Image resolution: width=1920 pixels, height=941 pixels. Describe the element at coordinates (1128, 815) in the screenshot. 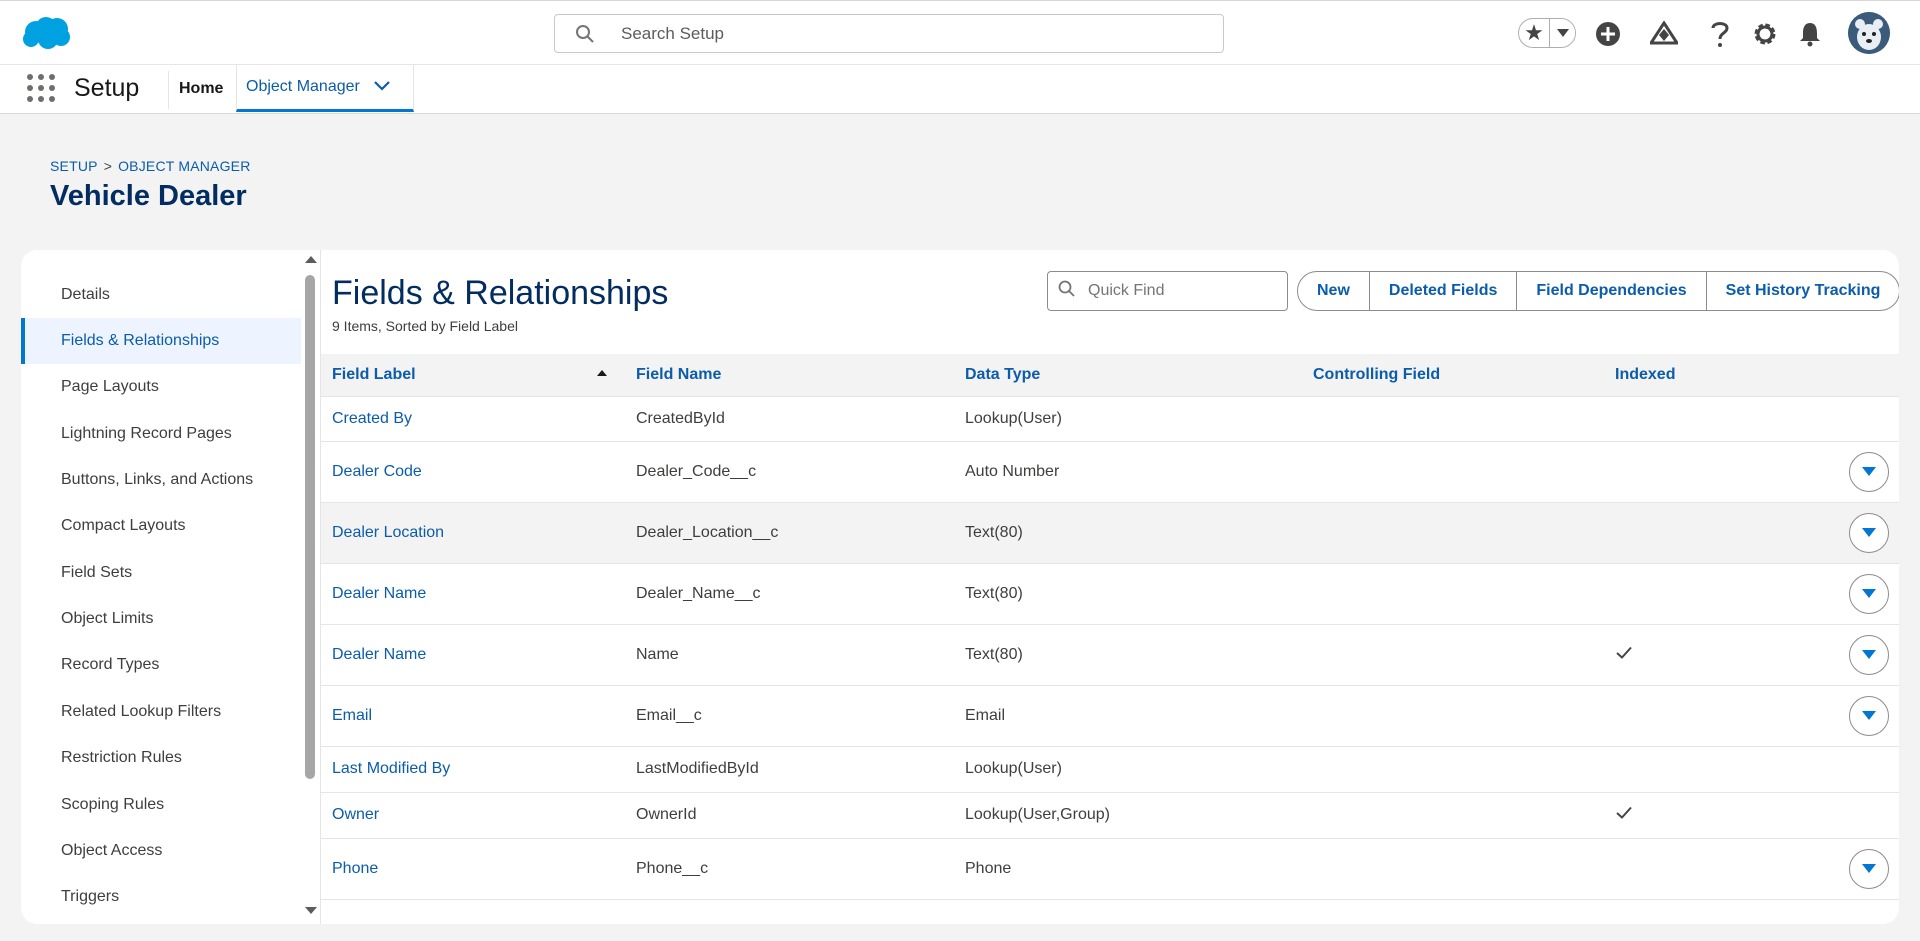

I see `data-type-cell: Lookup(User,Group)` at that location.